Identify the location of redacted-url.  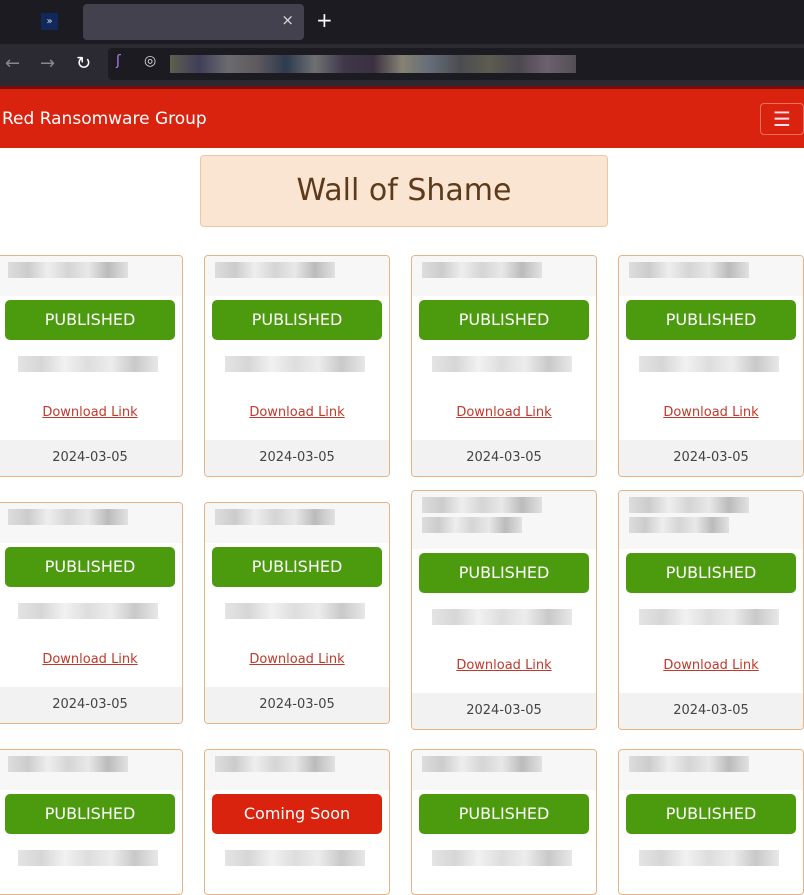
(373, 64).